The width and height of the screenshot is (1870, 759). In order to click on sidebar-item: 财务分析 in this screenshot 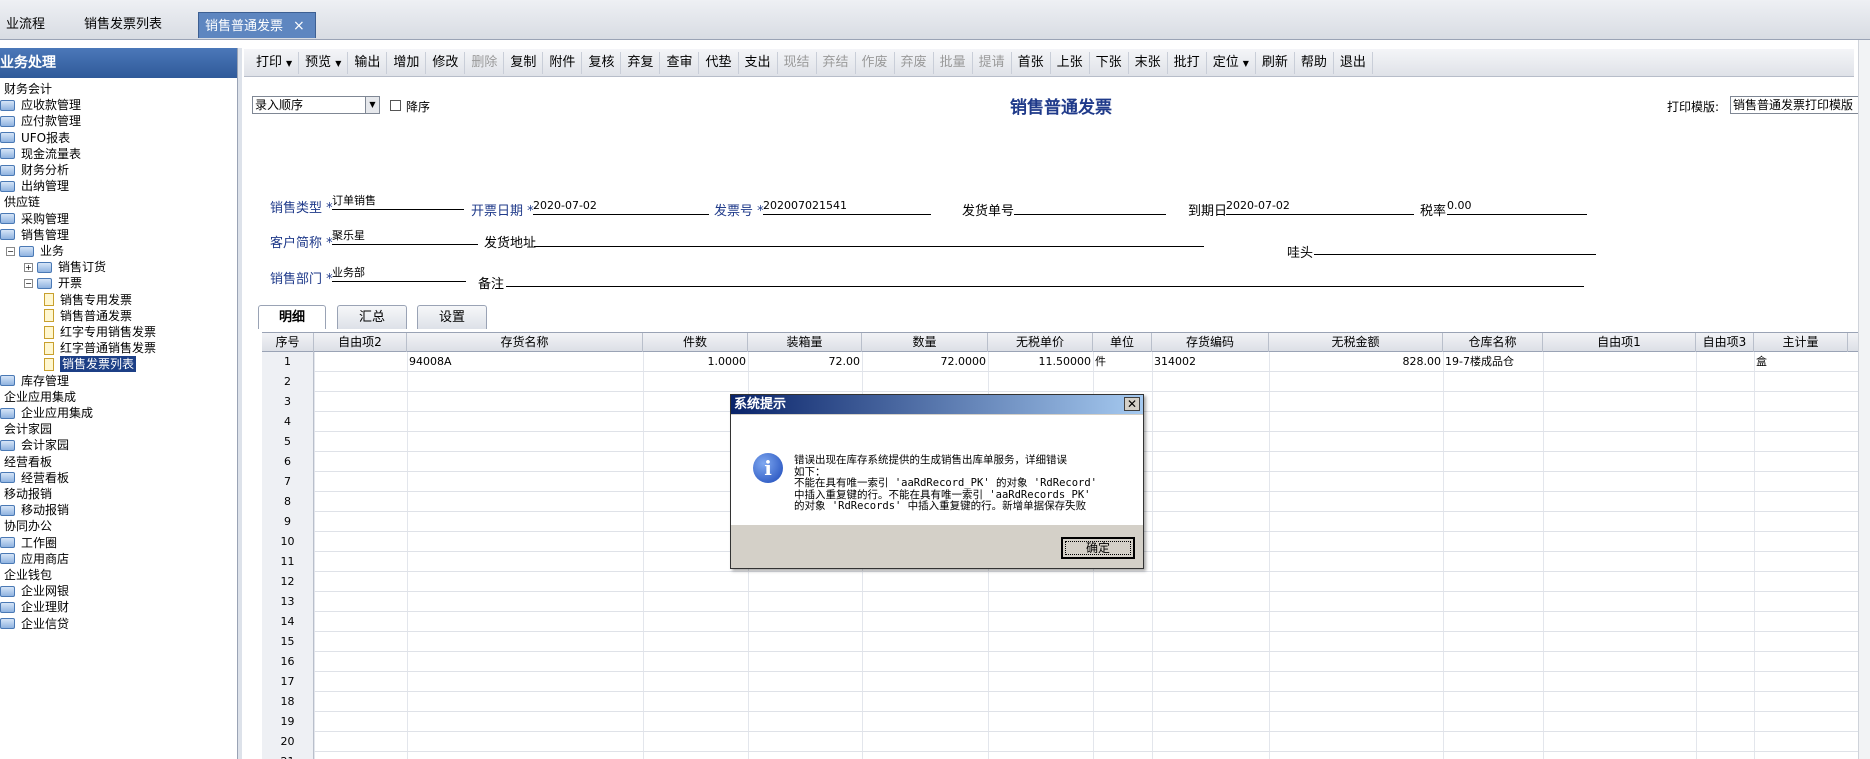, I will do `click(34, 170)`.